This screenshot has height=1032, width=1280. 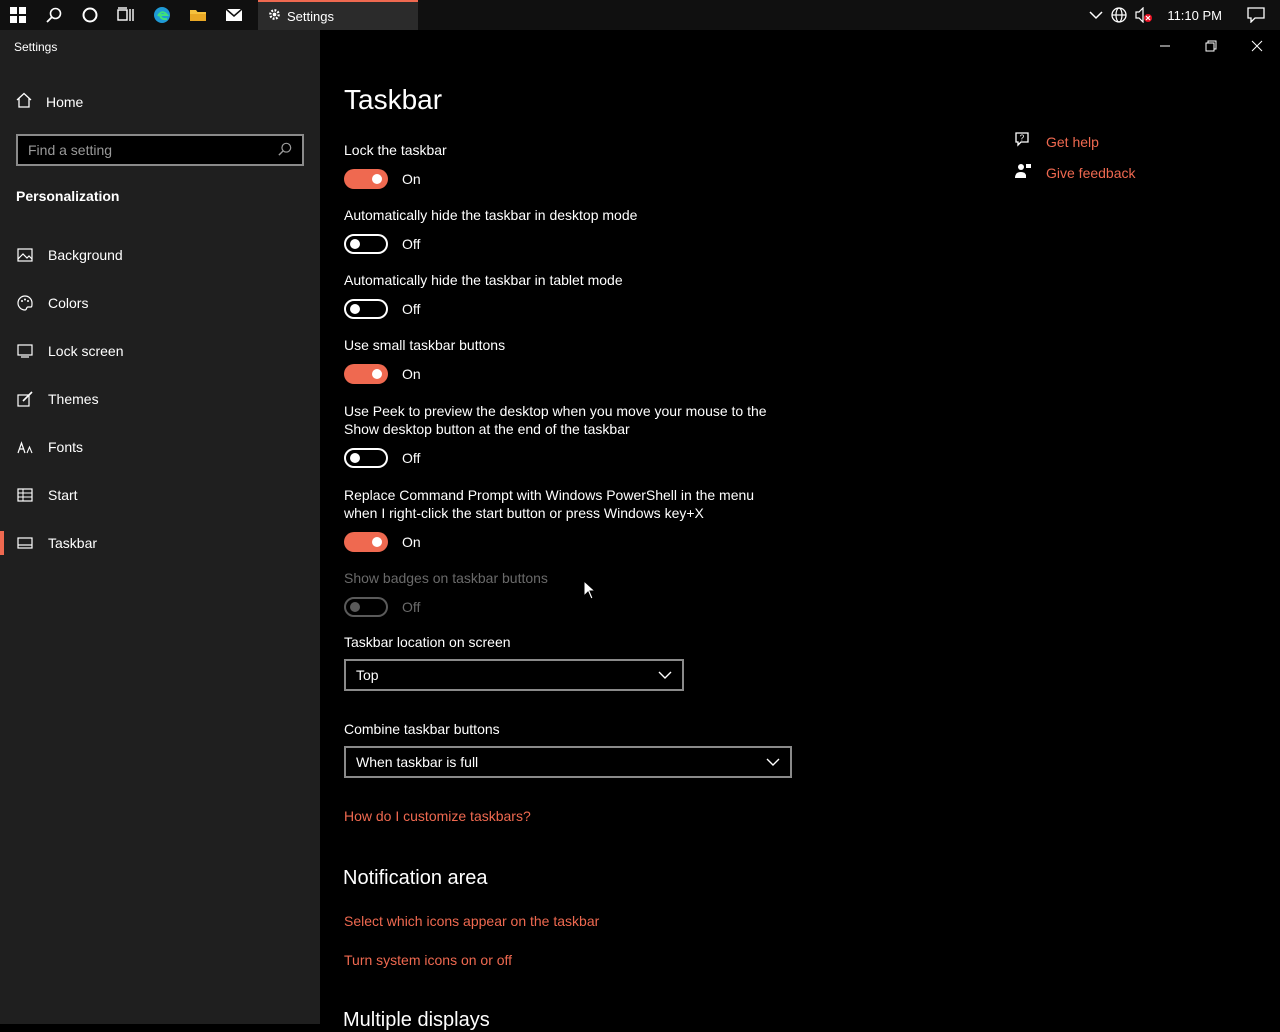 What do you see at coordinates (70, 150) in the screenshot?
I see `search-placeholder: Find a setting` at bounding box center [70, 150].